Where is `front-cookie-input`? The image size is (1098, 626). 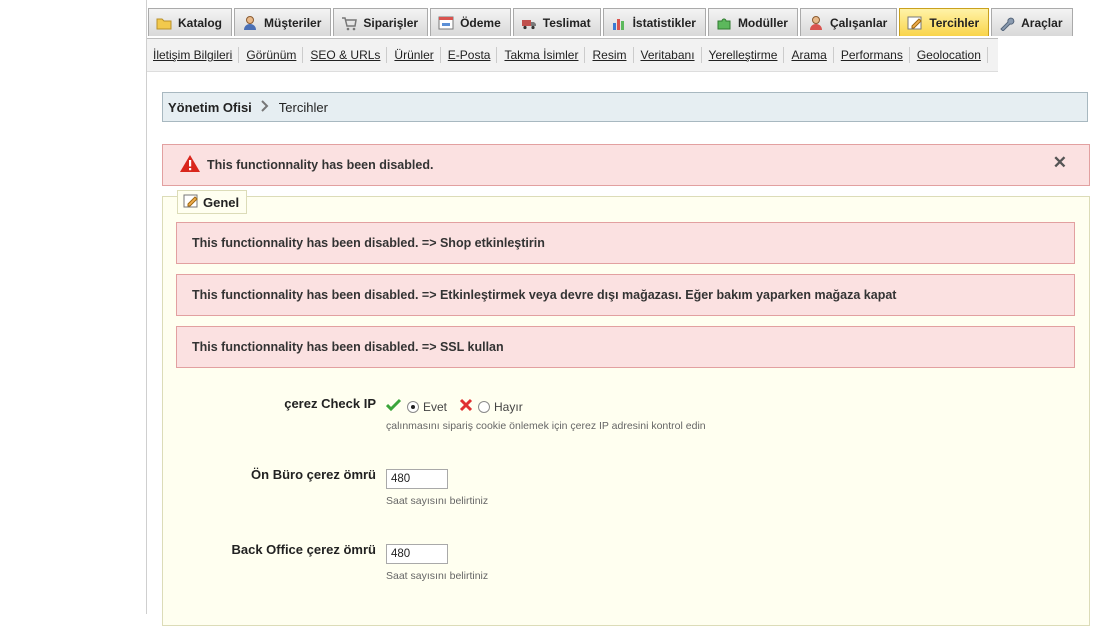 front-cookie-input is located at coordinates (417, 479).